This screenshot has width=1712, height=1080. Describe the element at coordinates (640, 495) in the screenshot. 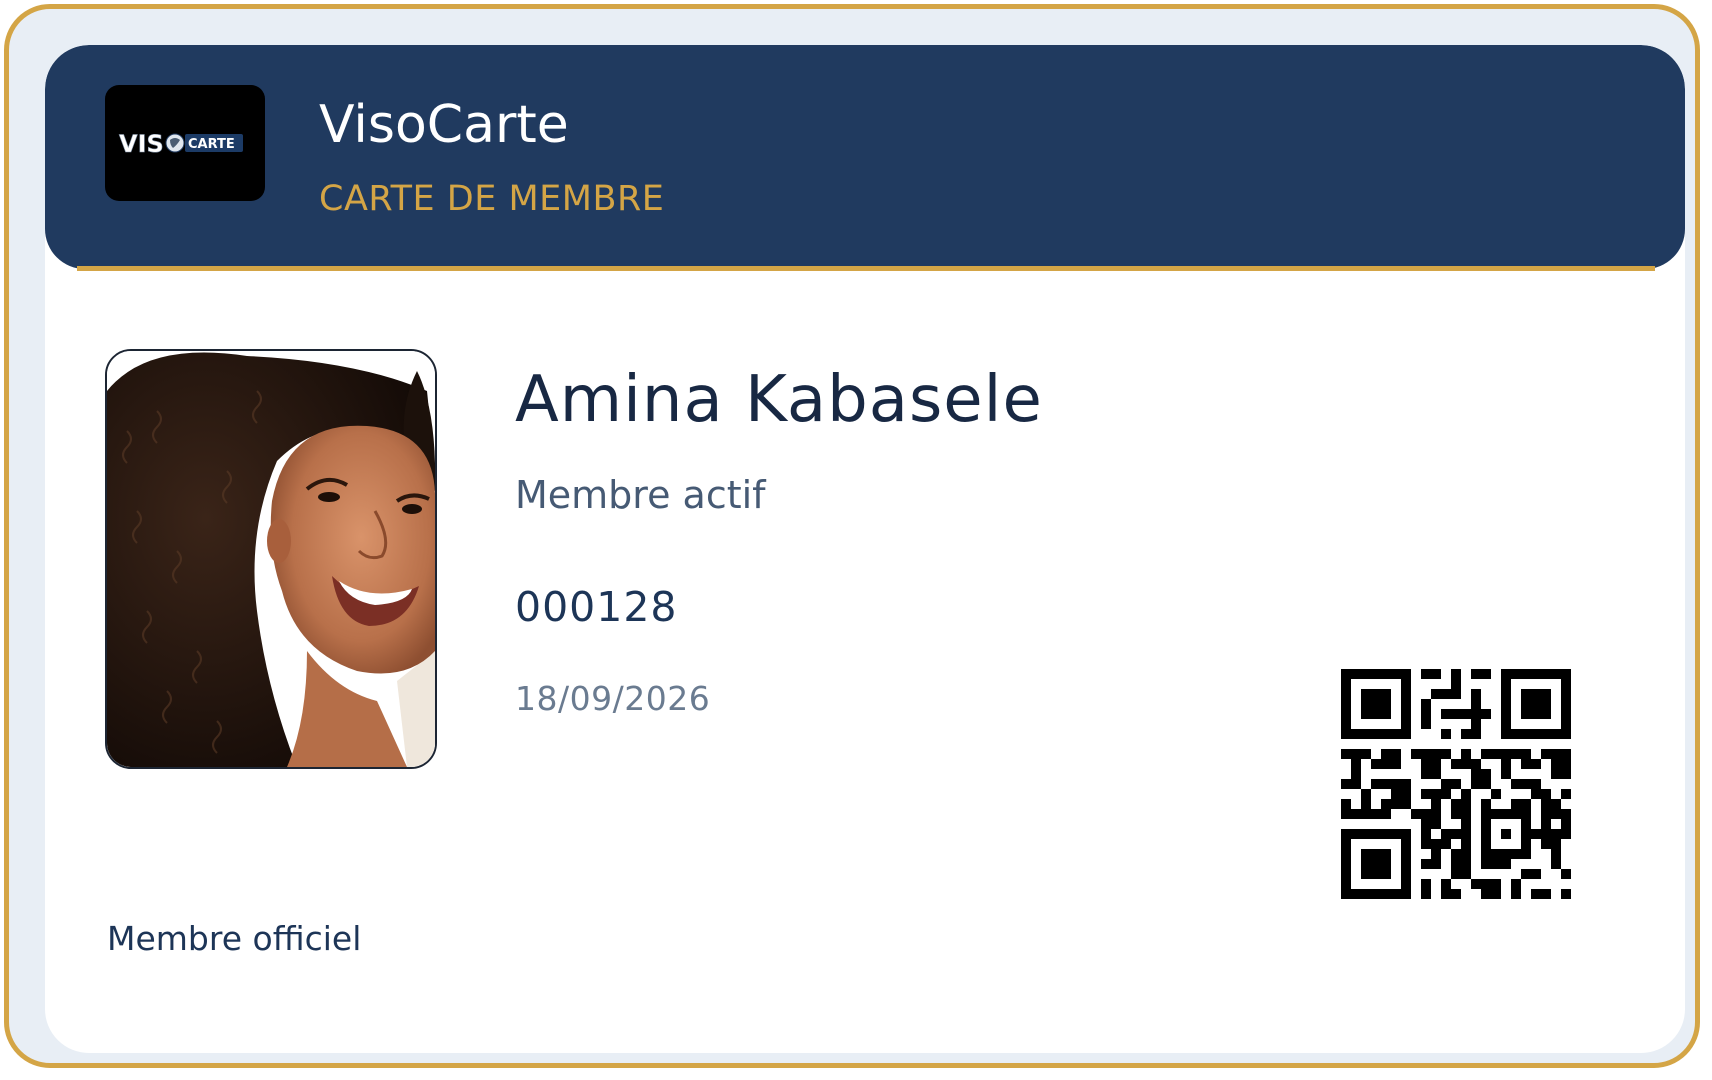

I see `member-role: Membre actif` at that location.